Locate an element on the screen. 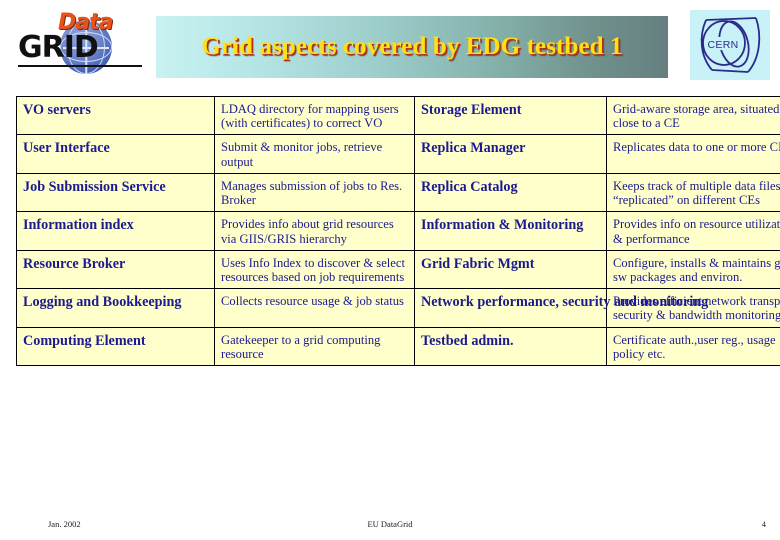 The width and height of the screenshot is (780, 540). slide-footer: Jan. 2002 EU DataGrid 4 is located at coordinates (390, 527).